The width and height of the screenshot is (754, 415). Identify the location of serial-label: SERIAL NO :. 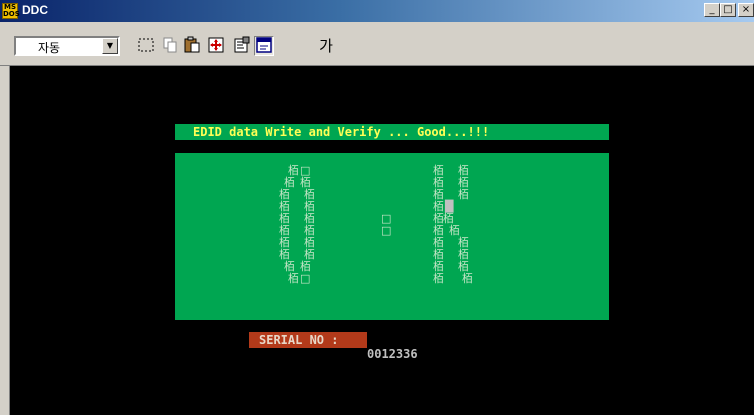
(308, 340).